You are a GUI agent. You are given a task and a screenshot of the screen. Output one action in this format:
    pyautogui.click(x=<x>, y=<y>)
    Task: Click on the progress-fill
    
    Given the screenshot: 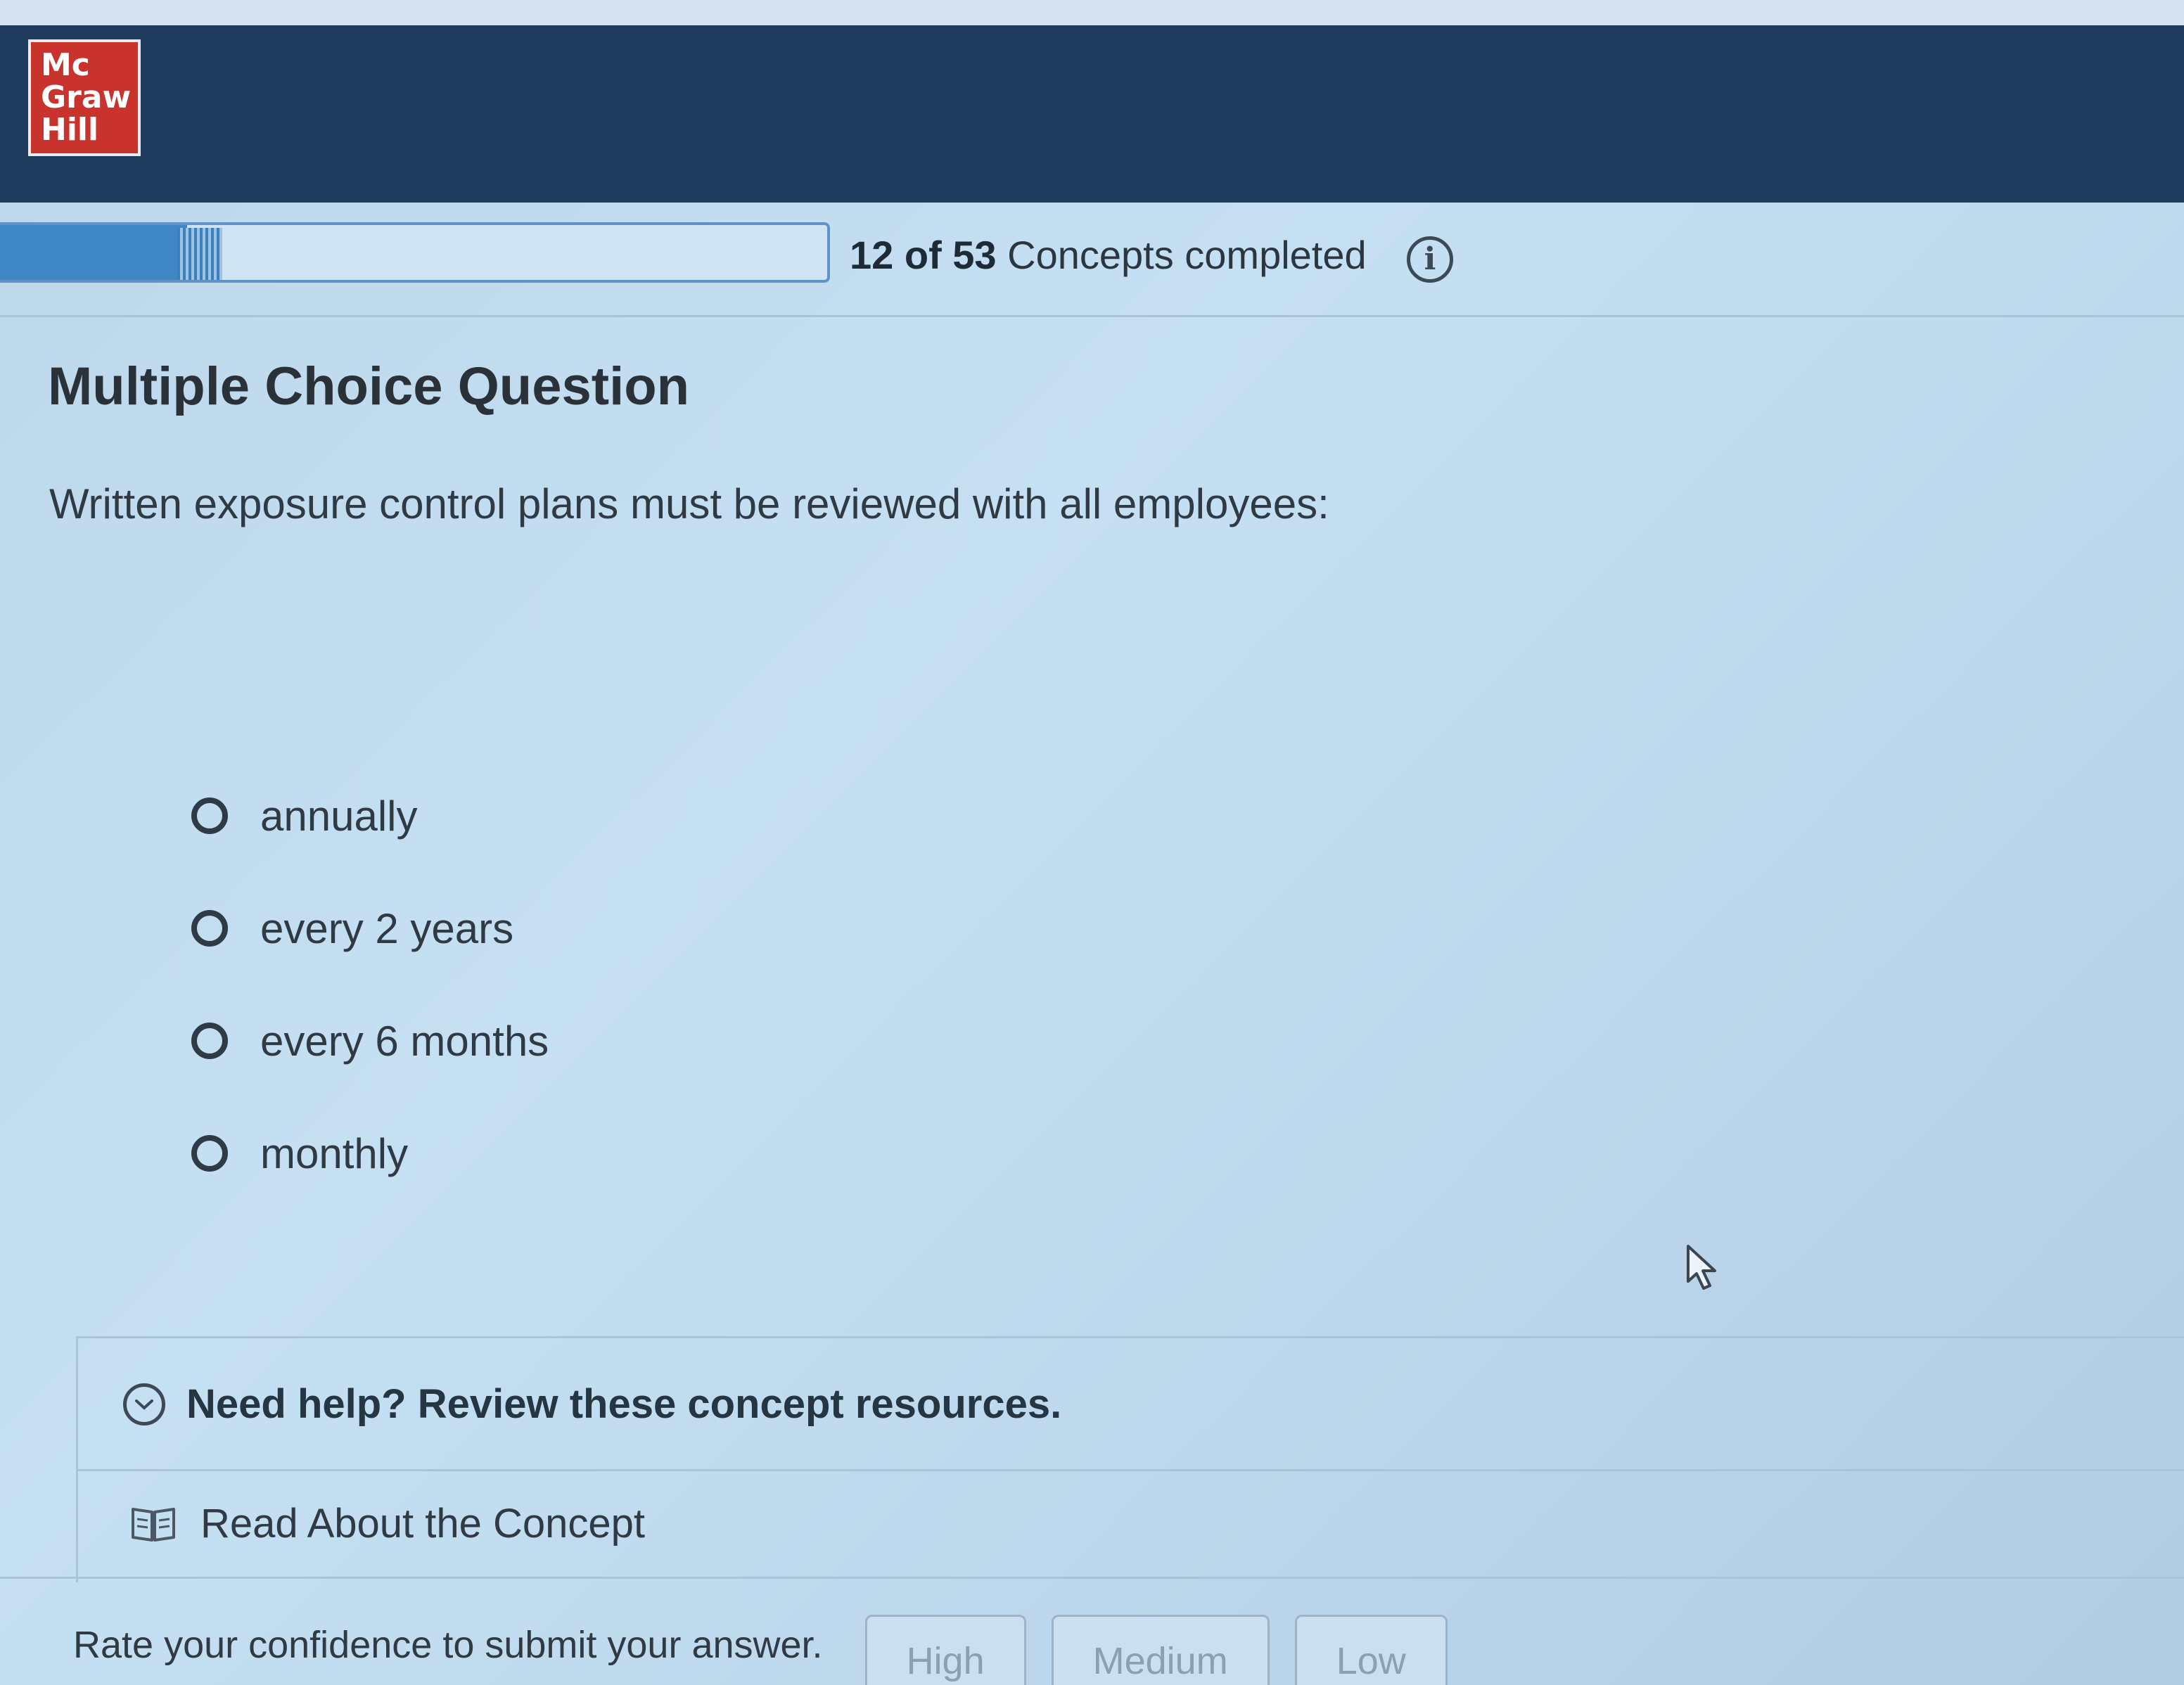 What is the action you would take?
    pyautogui.click(x=93, y=252)
    